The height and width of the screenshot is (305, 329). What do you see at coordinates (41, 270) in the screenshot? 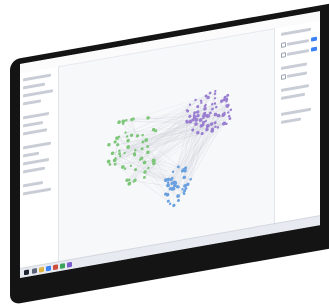
I see `folder-icon` at bounding box center [41, 270].